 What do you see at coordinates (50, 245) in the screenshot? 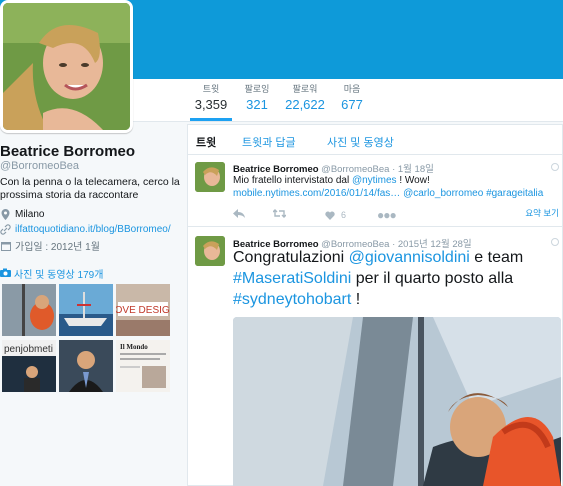
I see `profile-joined: 가입일 : 2012년 1월` at bounding box center [50, 245].